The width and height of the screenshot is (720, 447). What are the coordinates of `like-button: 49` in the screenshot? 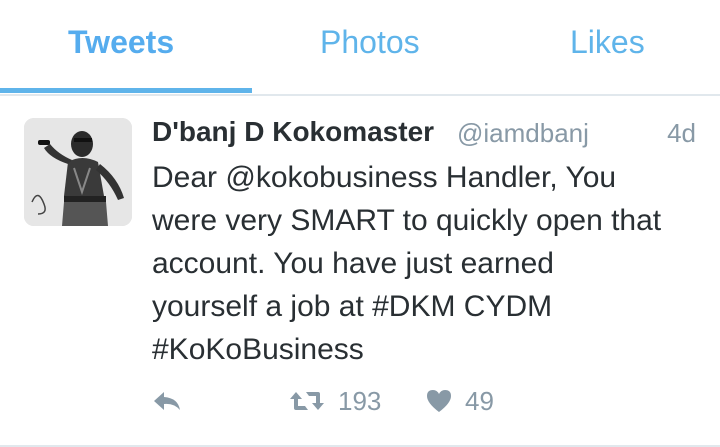 It's located at (459, 401).